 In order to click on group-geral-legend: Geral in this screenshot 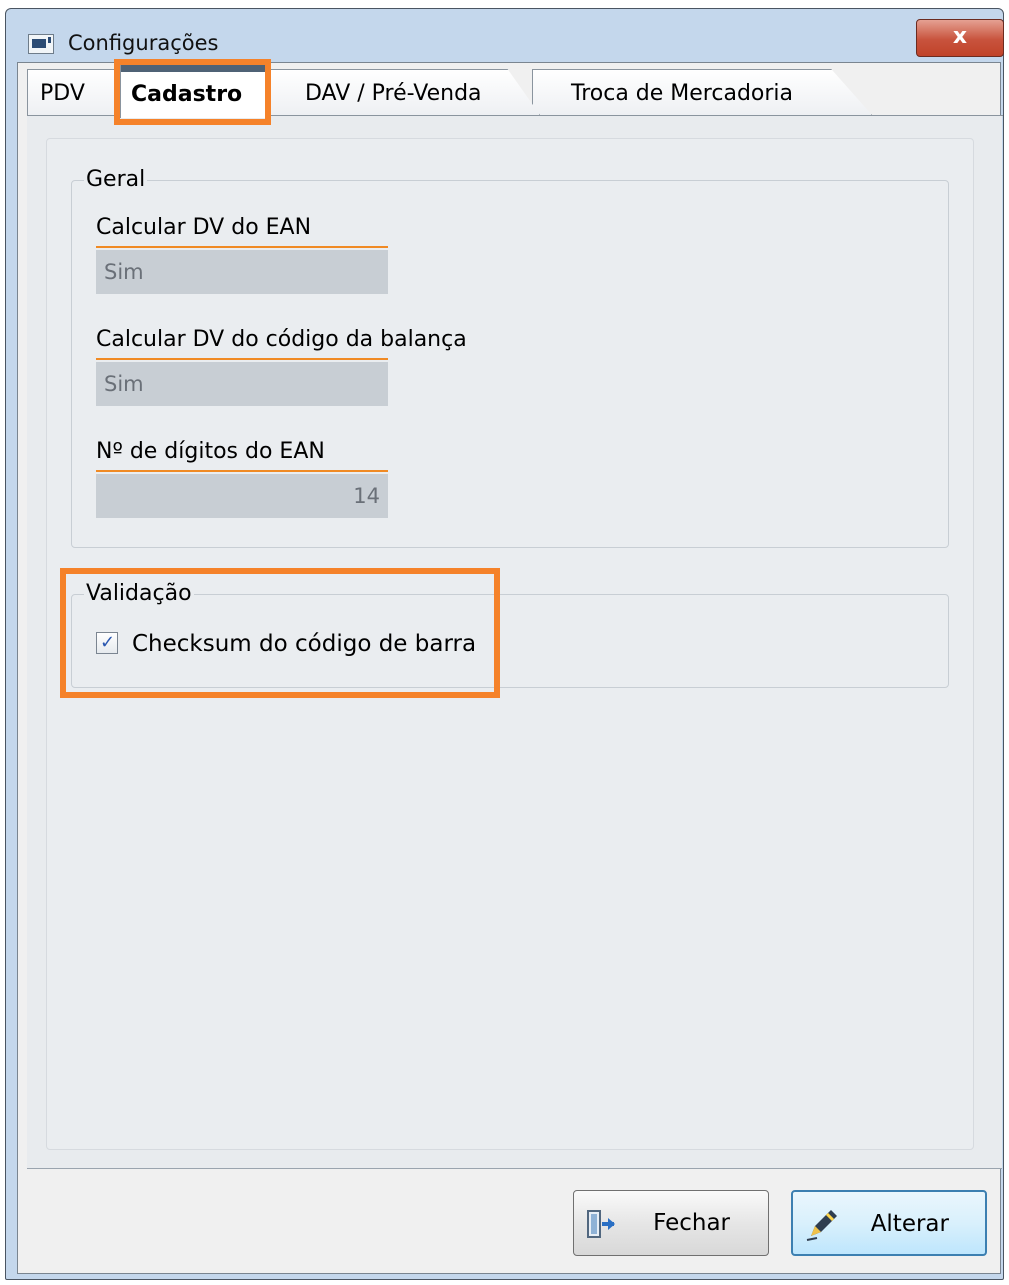, I will do `click(116, 180)`.